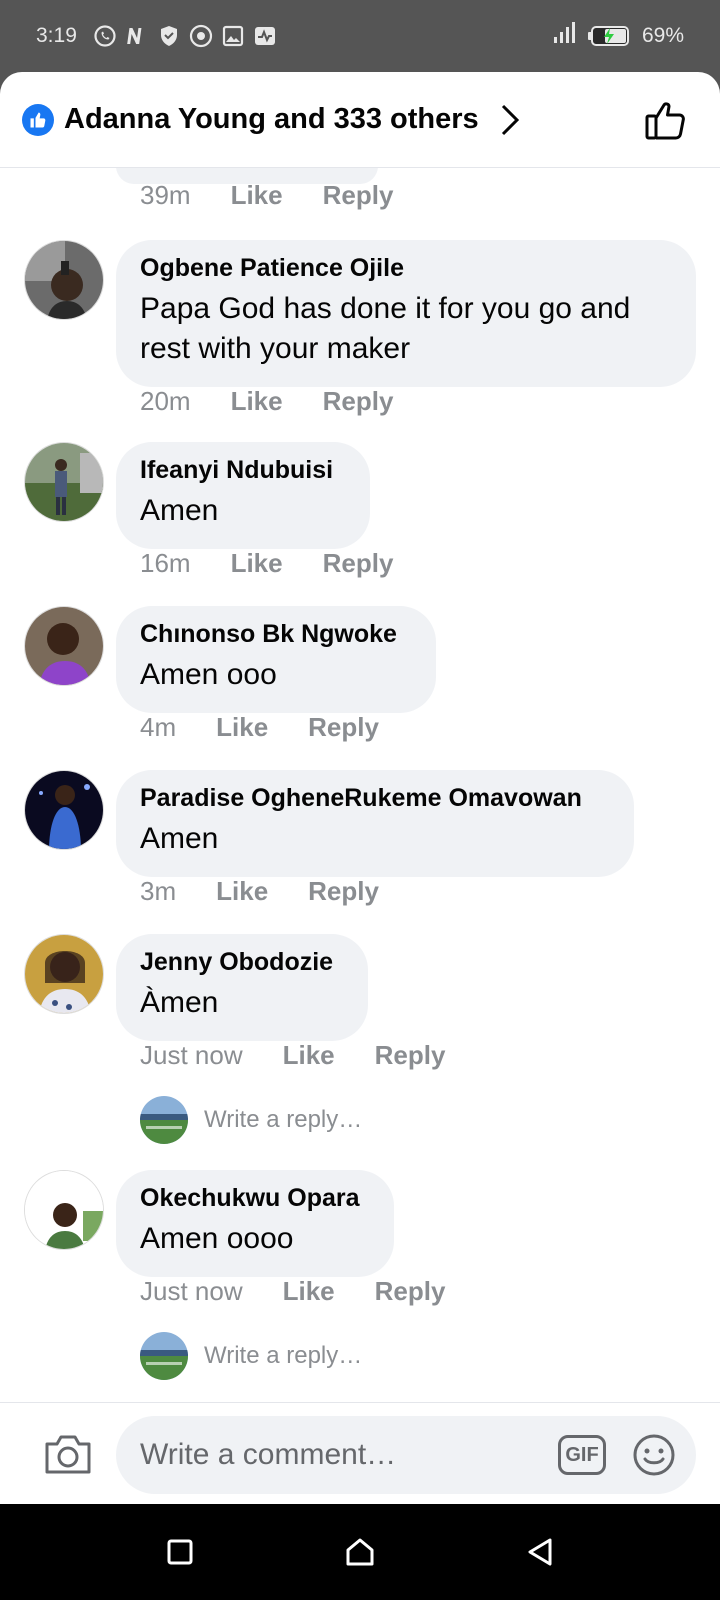 This screenshot has height=1600, width=720. Describe the element at coordinates (265, 36) in the screenshot. I see `activity-icon` at that location.